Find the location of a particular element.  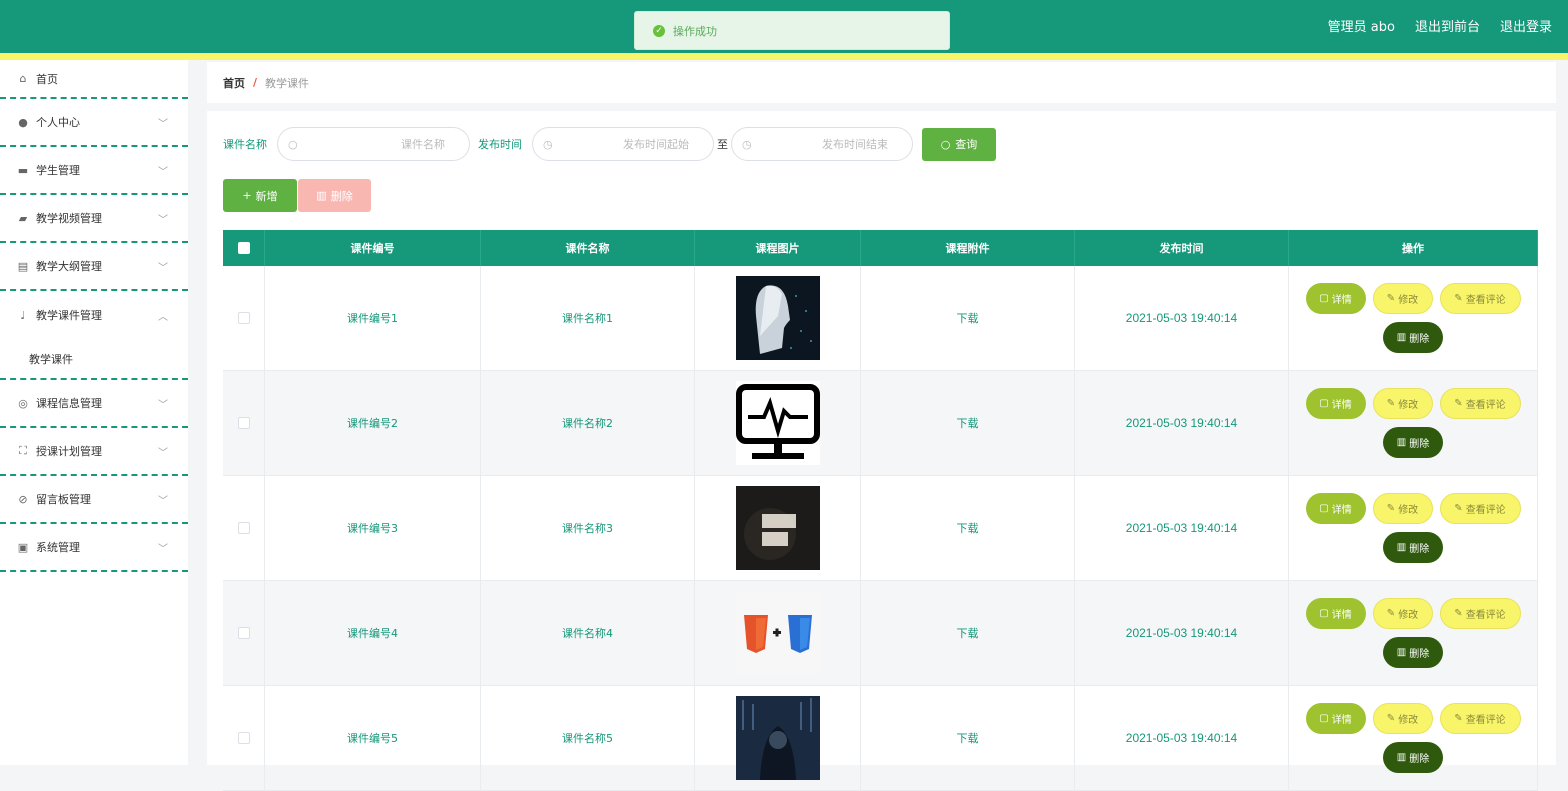

home-icon: ⌂ is located at coordinates (23, 78).